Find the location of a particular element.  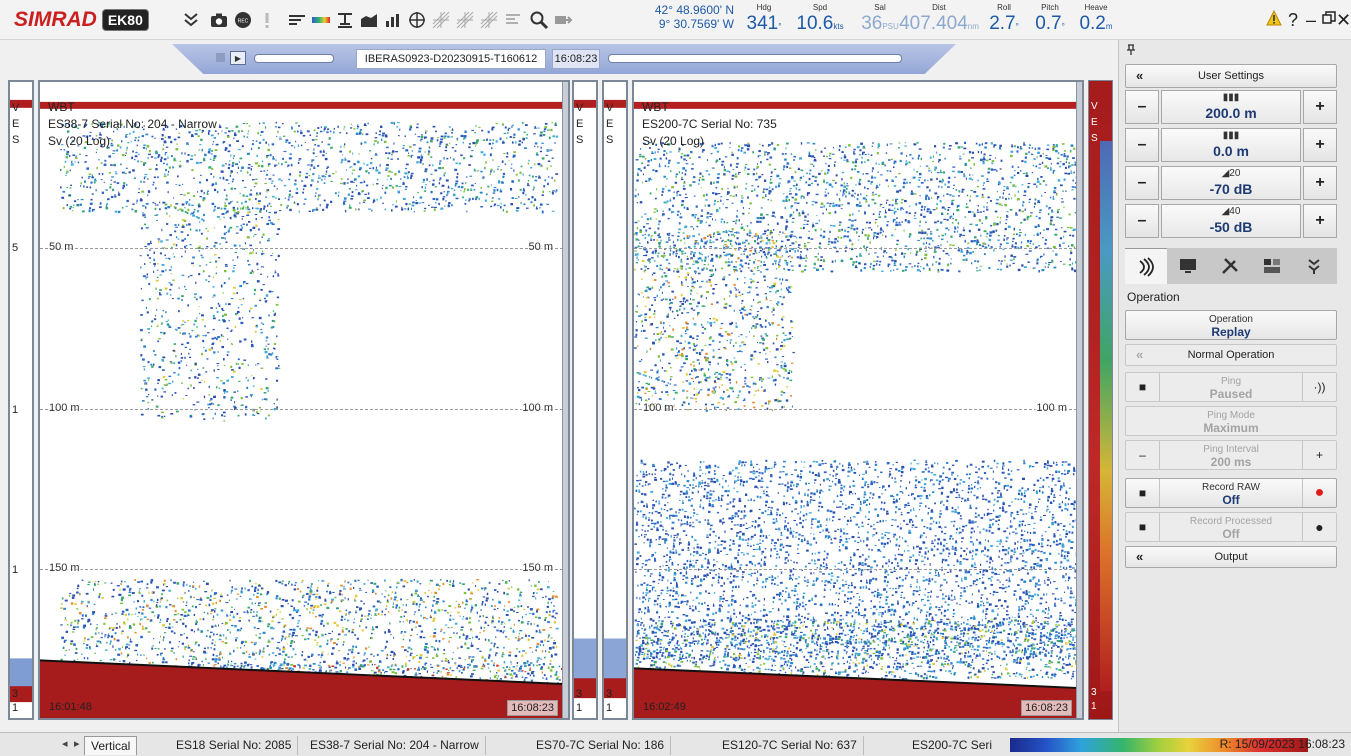

record-icon: REC is located at coordinates (243, 20).